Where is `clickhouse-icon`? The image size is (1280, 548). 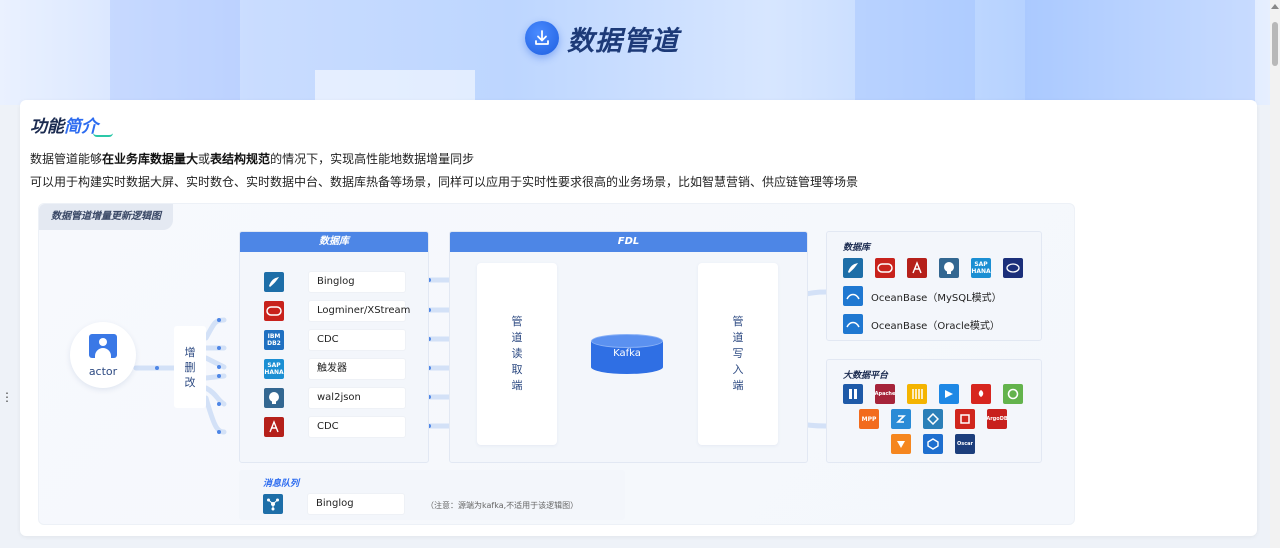
clickhouse-icon is located at coordinates (933, 444).